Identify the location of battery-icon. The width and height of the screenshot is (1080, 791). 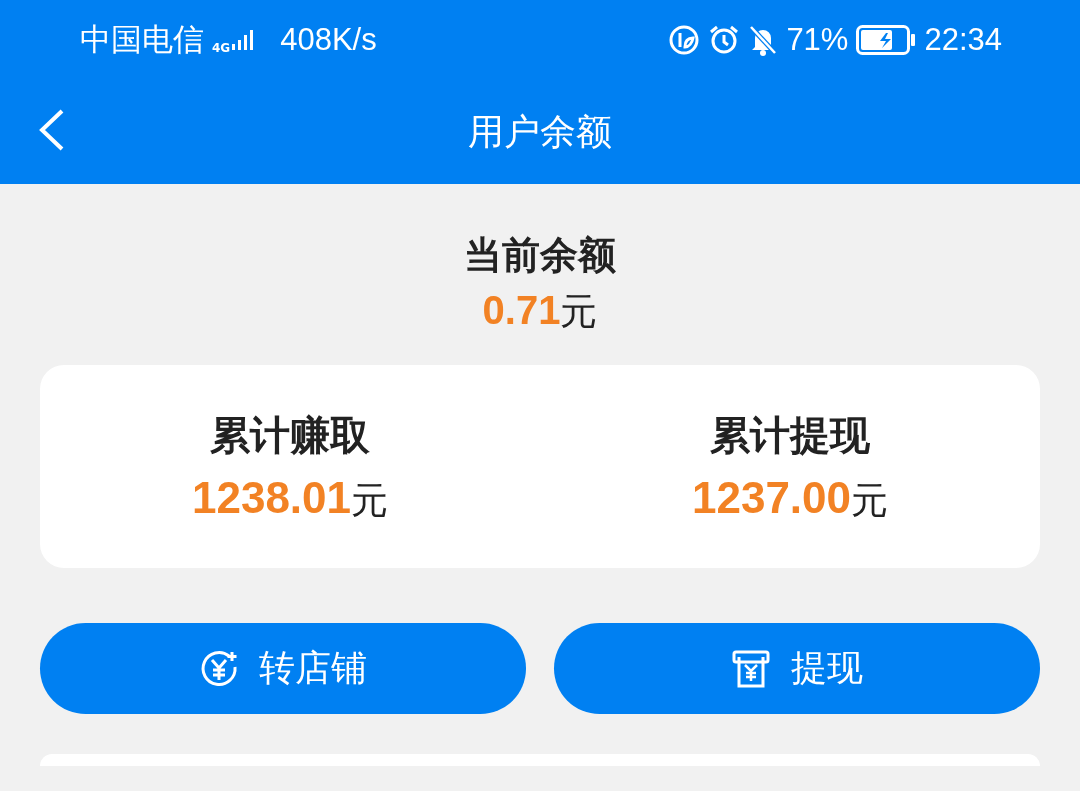
(886, 40).